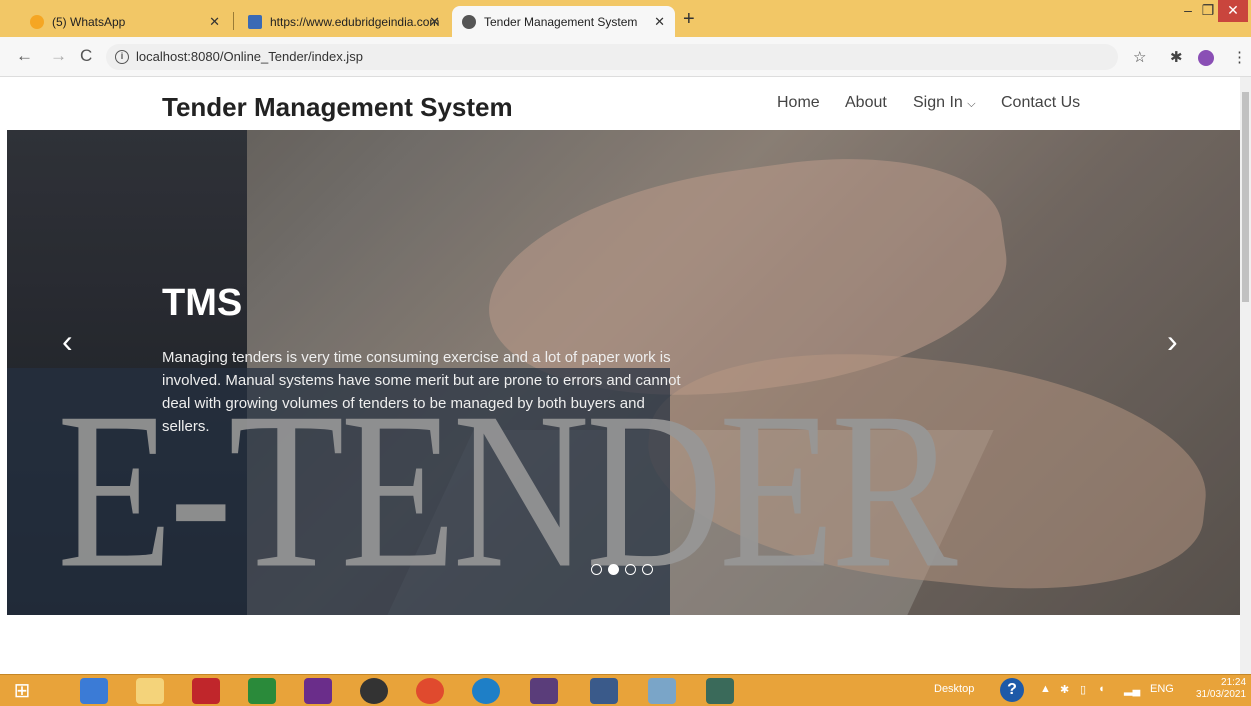 This screenshot has width=1251, height=706. I want to click on tab-divider, so click(233, 21).